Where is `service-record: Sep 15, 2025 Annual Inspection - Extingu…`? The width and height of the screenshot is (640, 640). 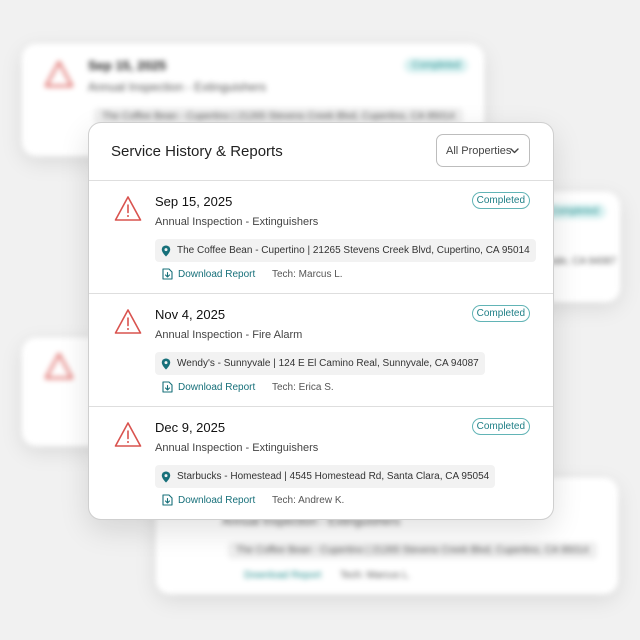
service-record: Sep 15, 2025 Annual Inspection - Extingu… is located at coordinates (321, 237).